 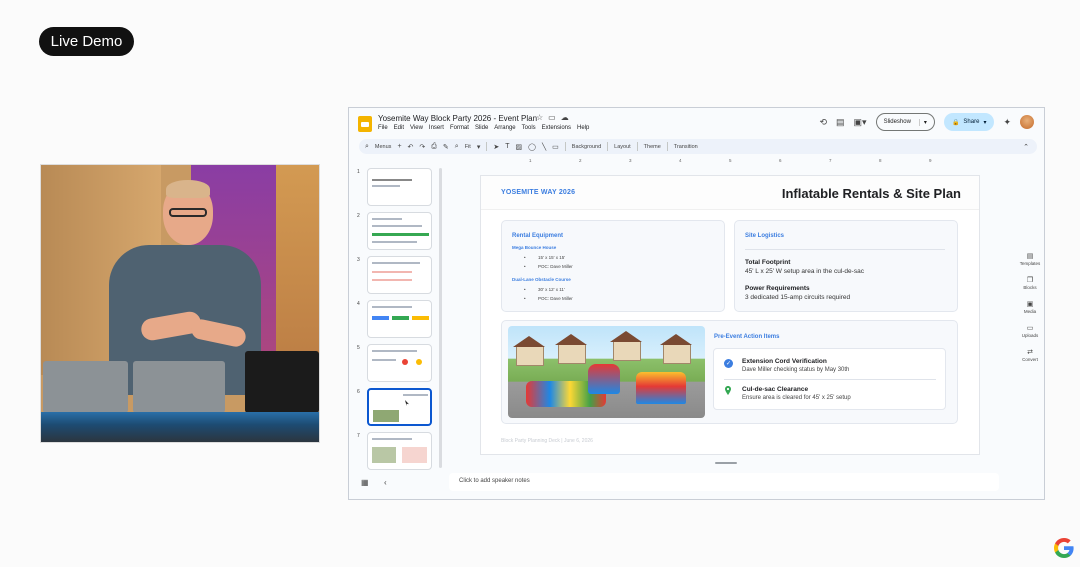 What do you see at coordinates (422, 147) in the screenshot?
I see `redo-icon: ↷` at bounding box center [422, 147].